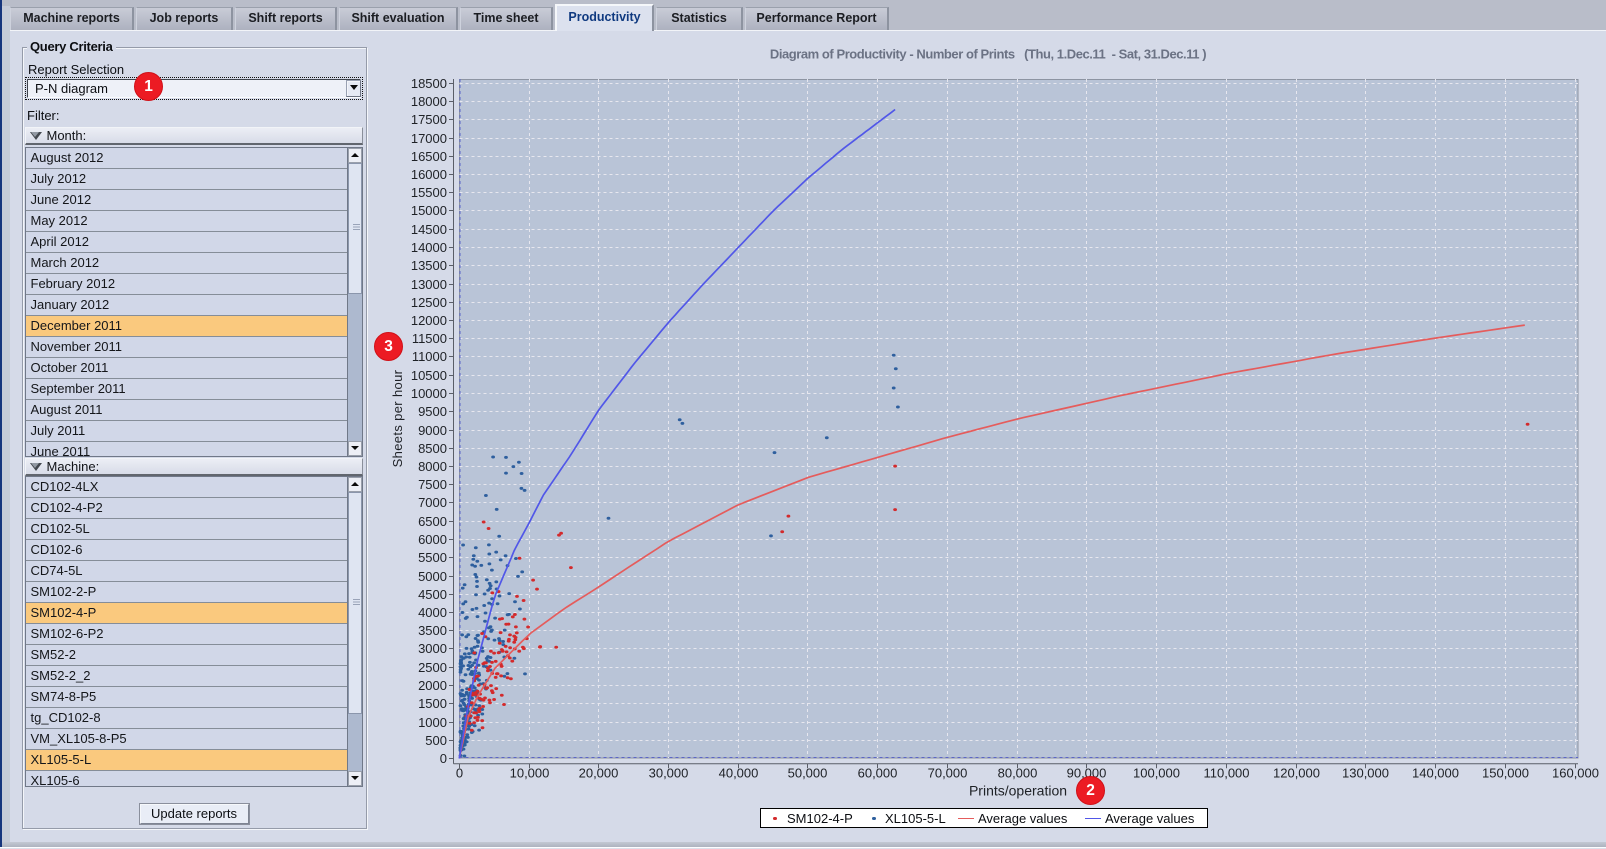 The width and height of the screenshot is (1606, 849). Describe the element at coordinates (1435, 773) in the screenshot. I see `svg-text: 140,000` at that location.